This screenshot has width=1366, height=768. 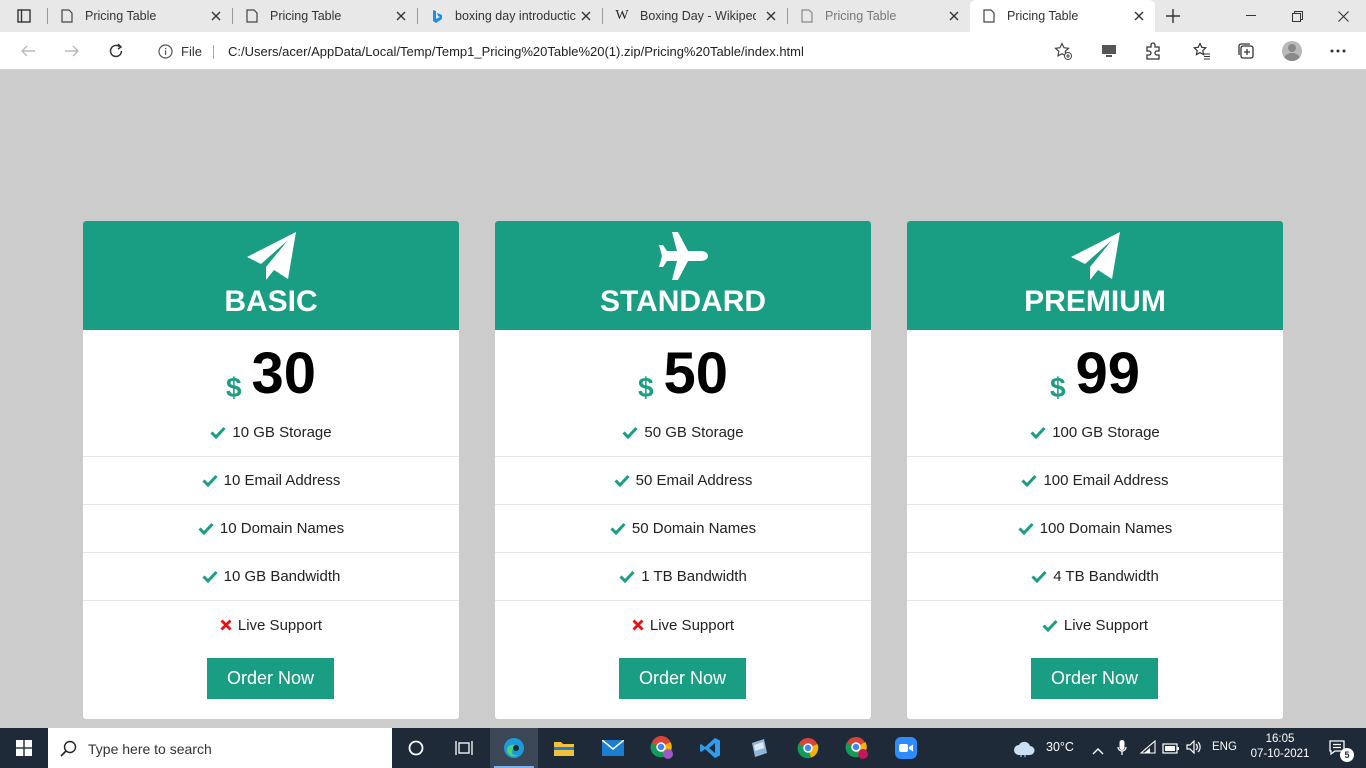 I want to click on close-window-button, so click(x=1343, y=16).